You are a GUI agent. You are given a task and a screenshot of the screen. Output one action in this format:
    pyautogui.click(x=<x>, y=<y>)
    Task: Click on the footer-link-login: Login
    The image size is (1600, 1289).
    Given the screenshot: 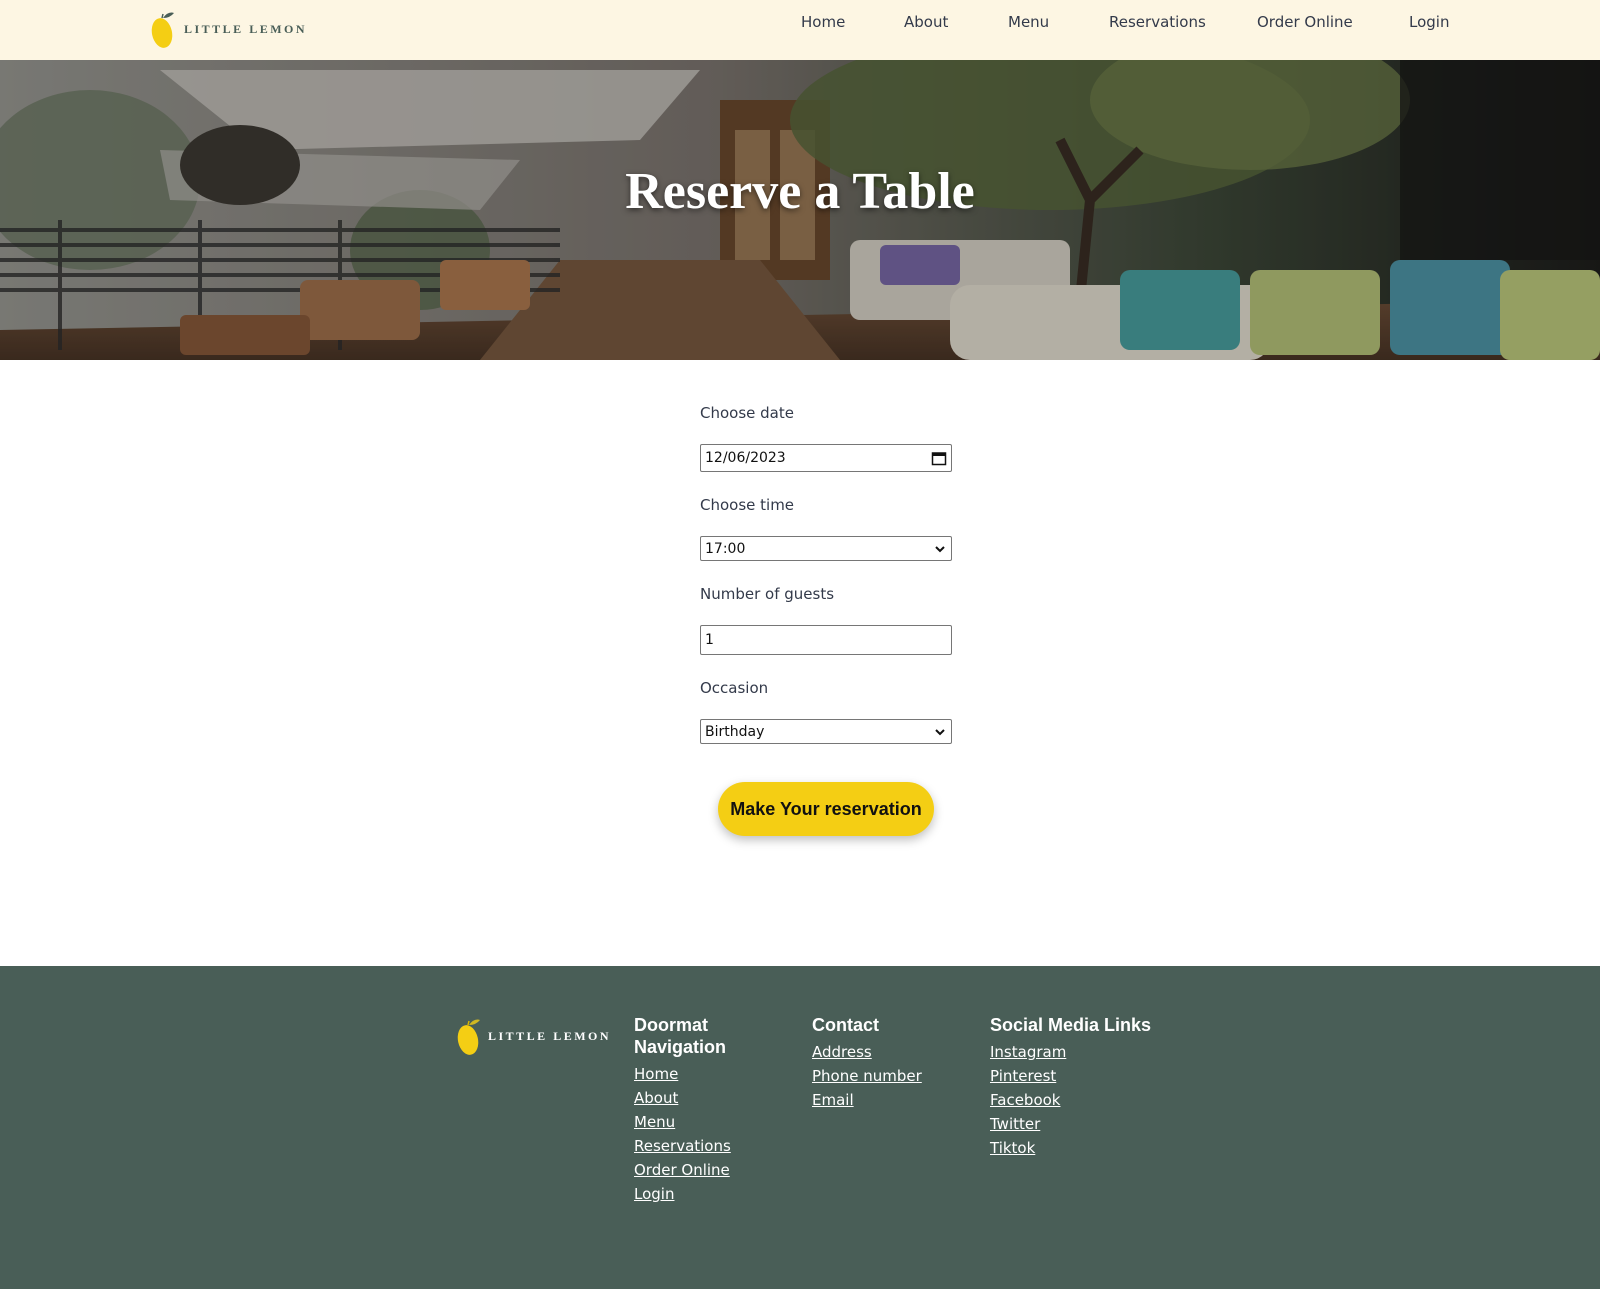 What is the action you would take?
    pyautogui.click(x=719, y=1194)
    